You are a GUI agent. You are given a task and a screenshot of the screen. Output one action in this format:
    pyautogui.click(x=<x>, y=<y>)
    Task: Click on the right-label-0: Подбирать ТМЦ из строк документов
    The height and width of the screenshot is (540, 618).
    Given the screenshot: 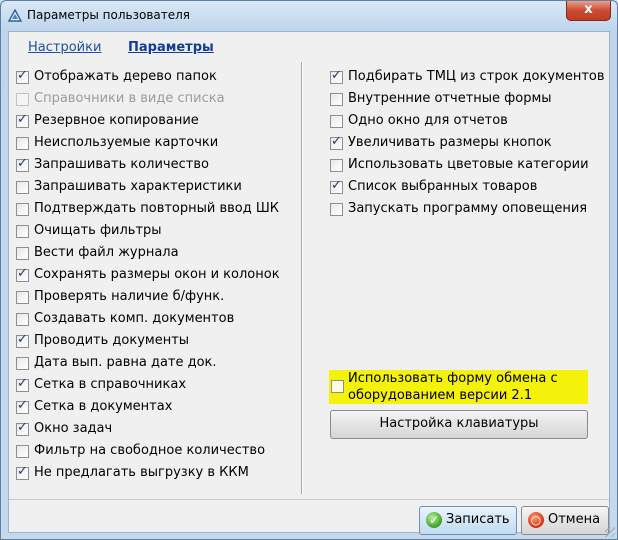 What is the action you would take?
    pyautogui.click(x=476, y=76)
    